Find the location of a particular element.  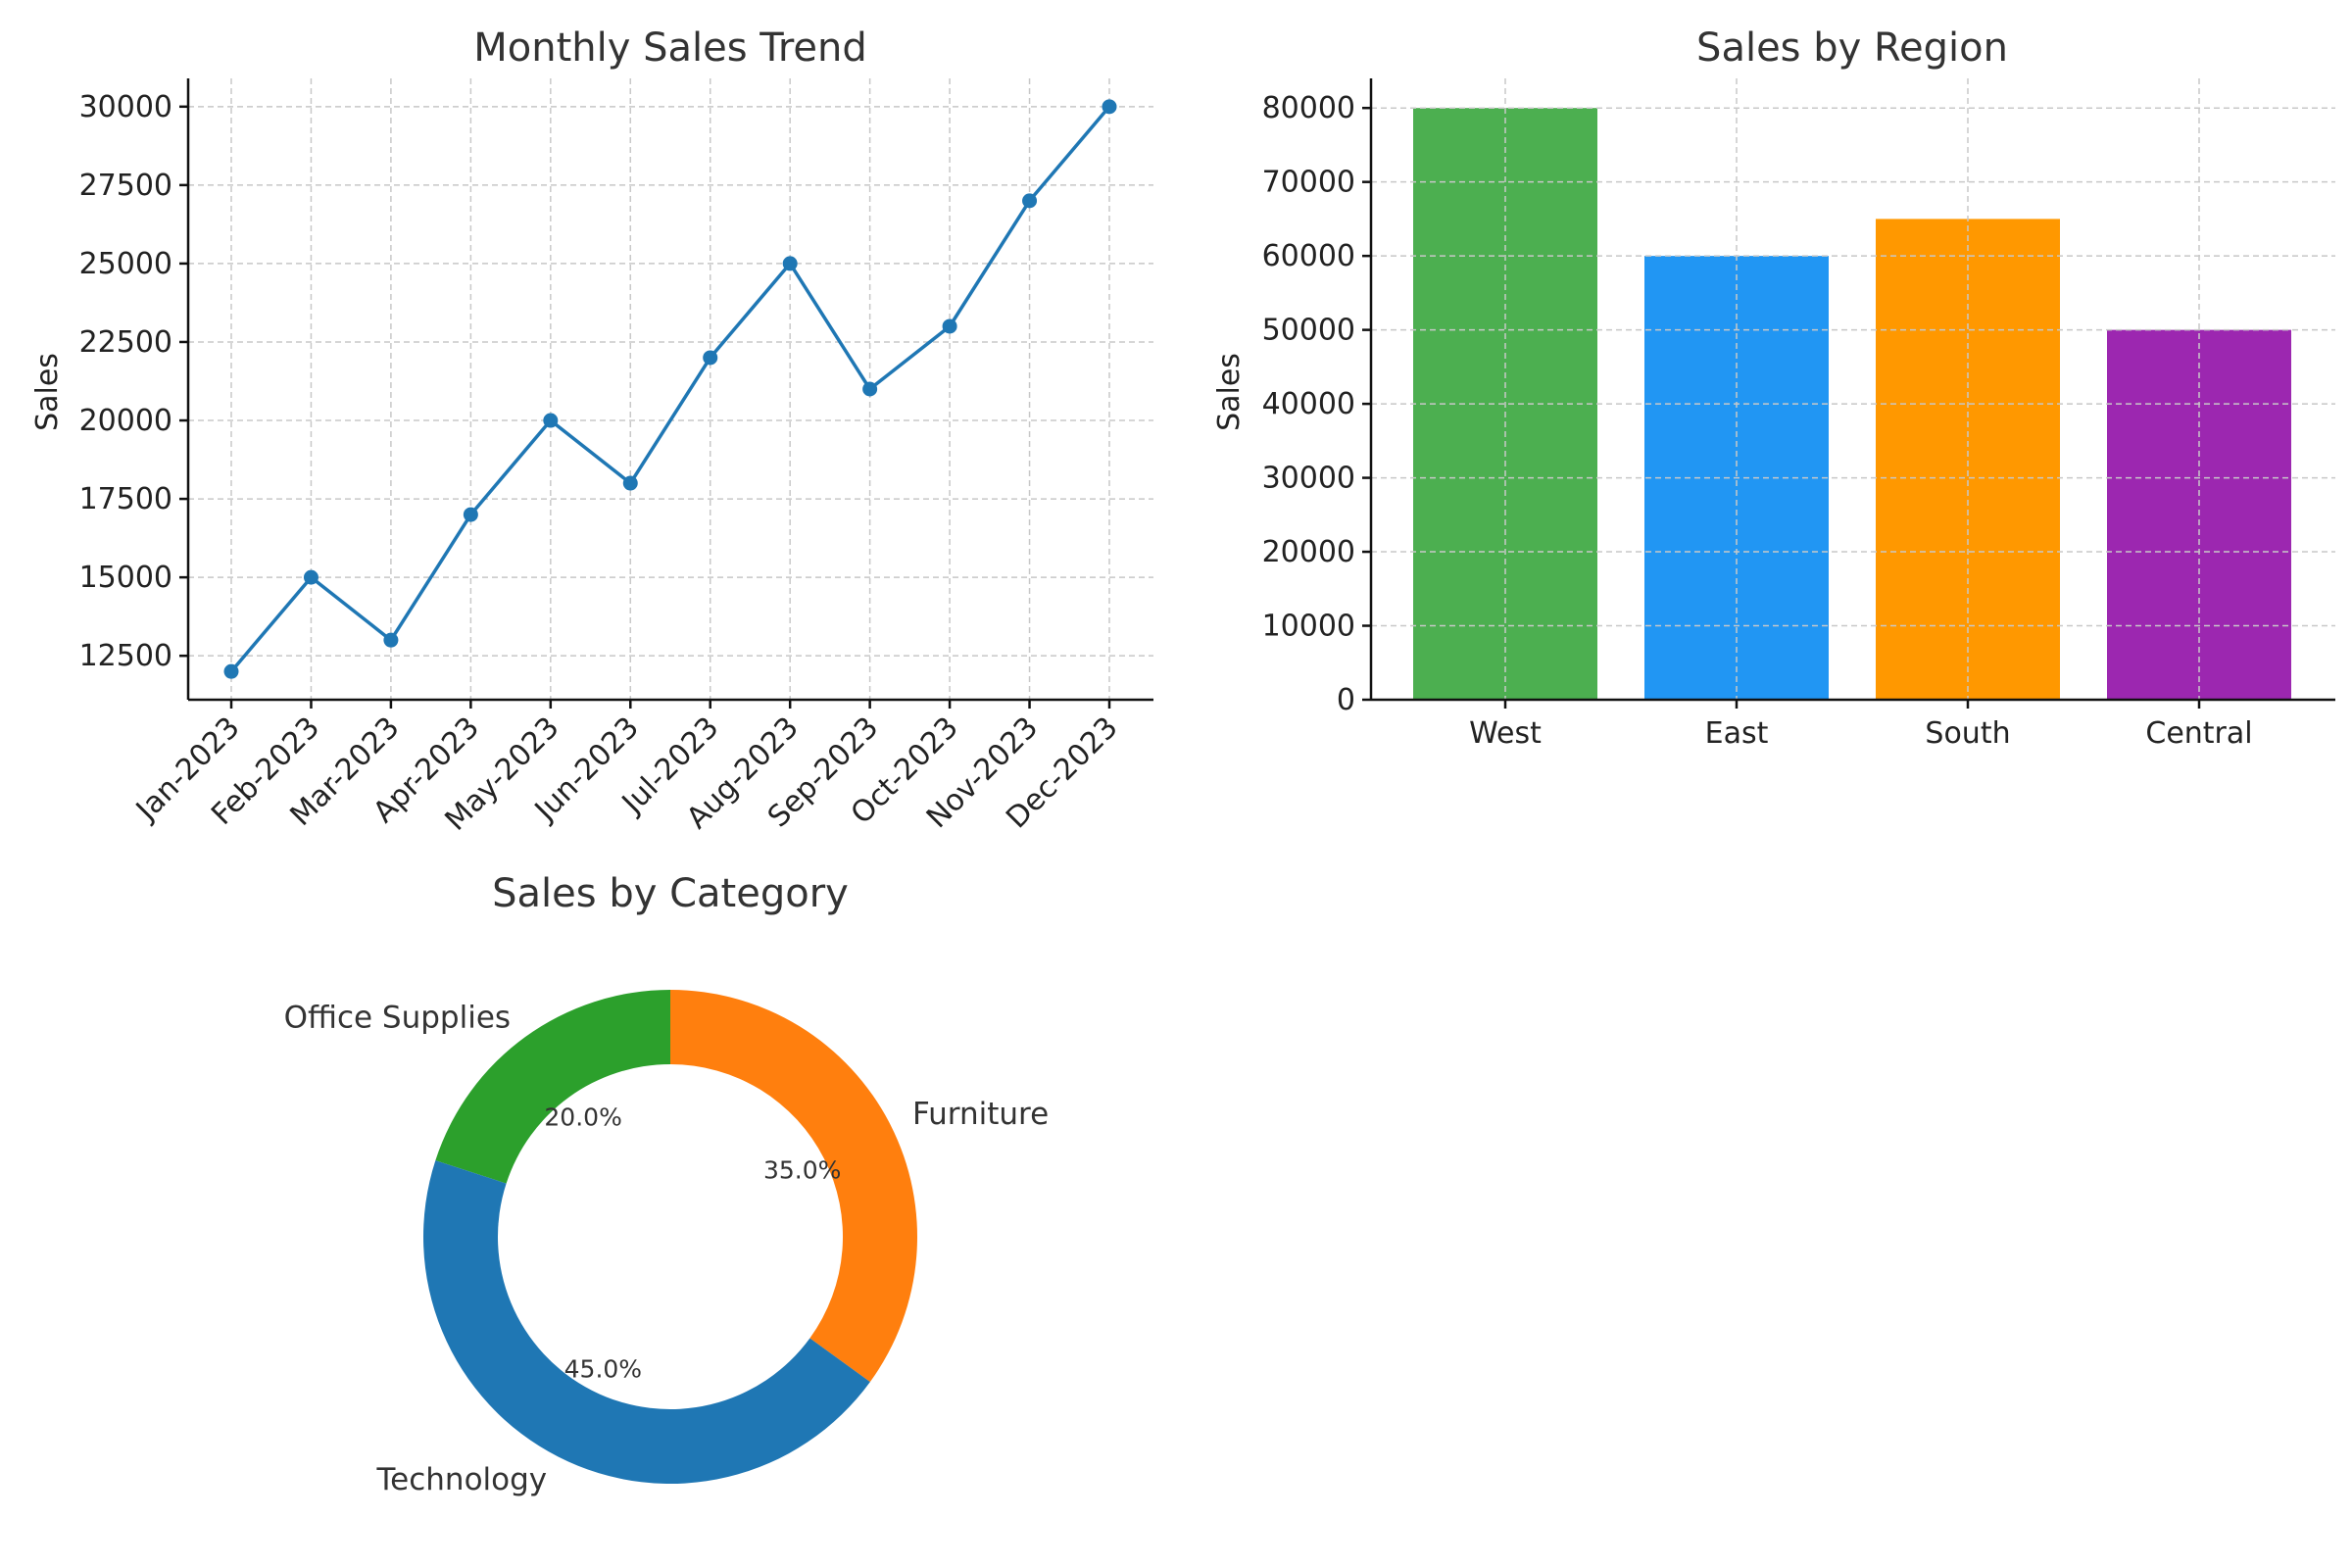

bar-y-tick-label: 40000 is located at coordinates (1308, 404).